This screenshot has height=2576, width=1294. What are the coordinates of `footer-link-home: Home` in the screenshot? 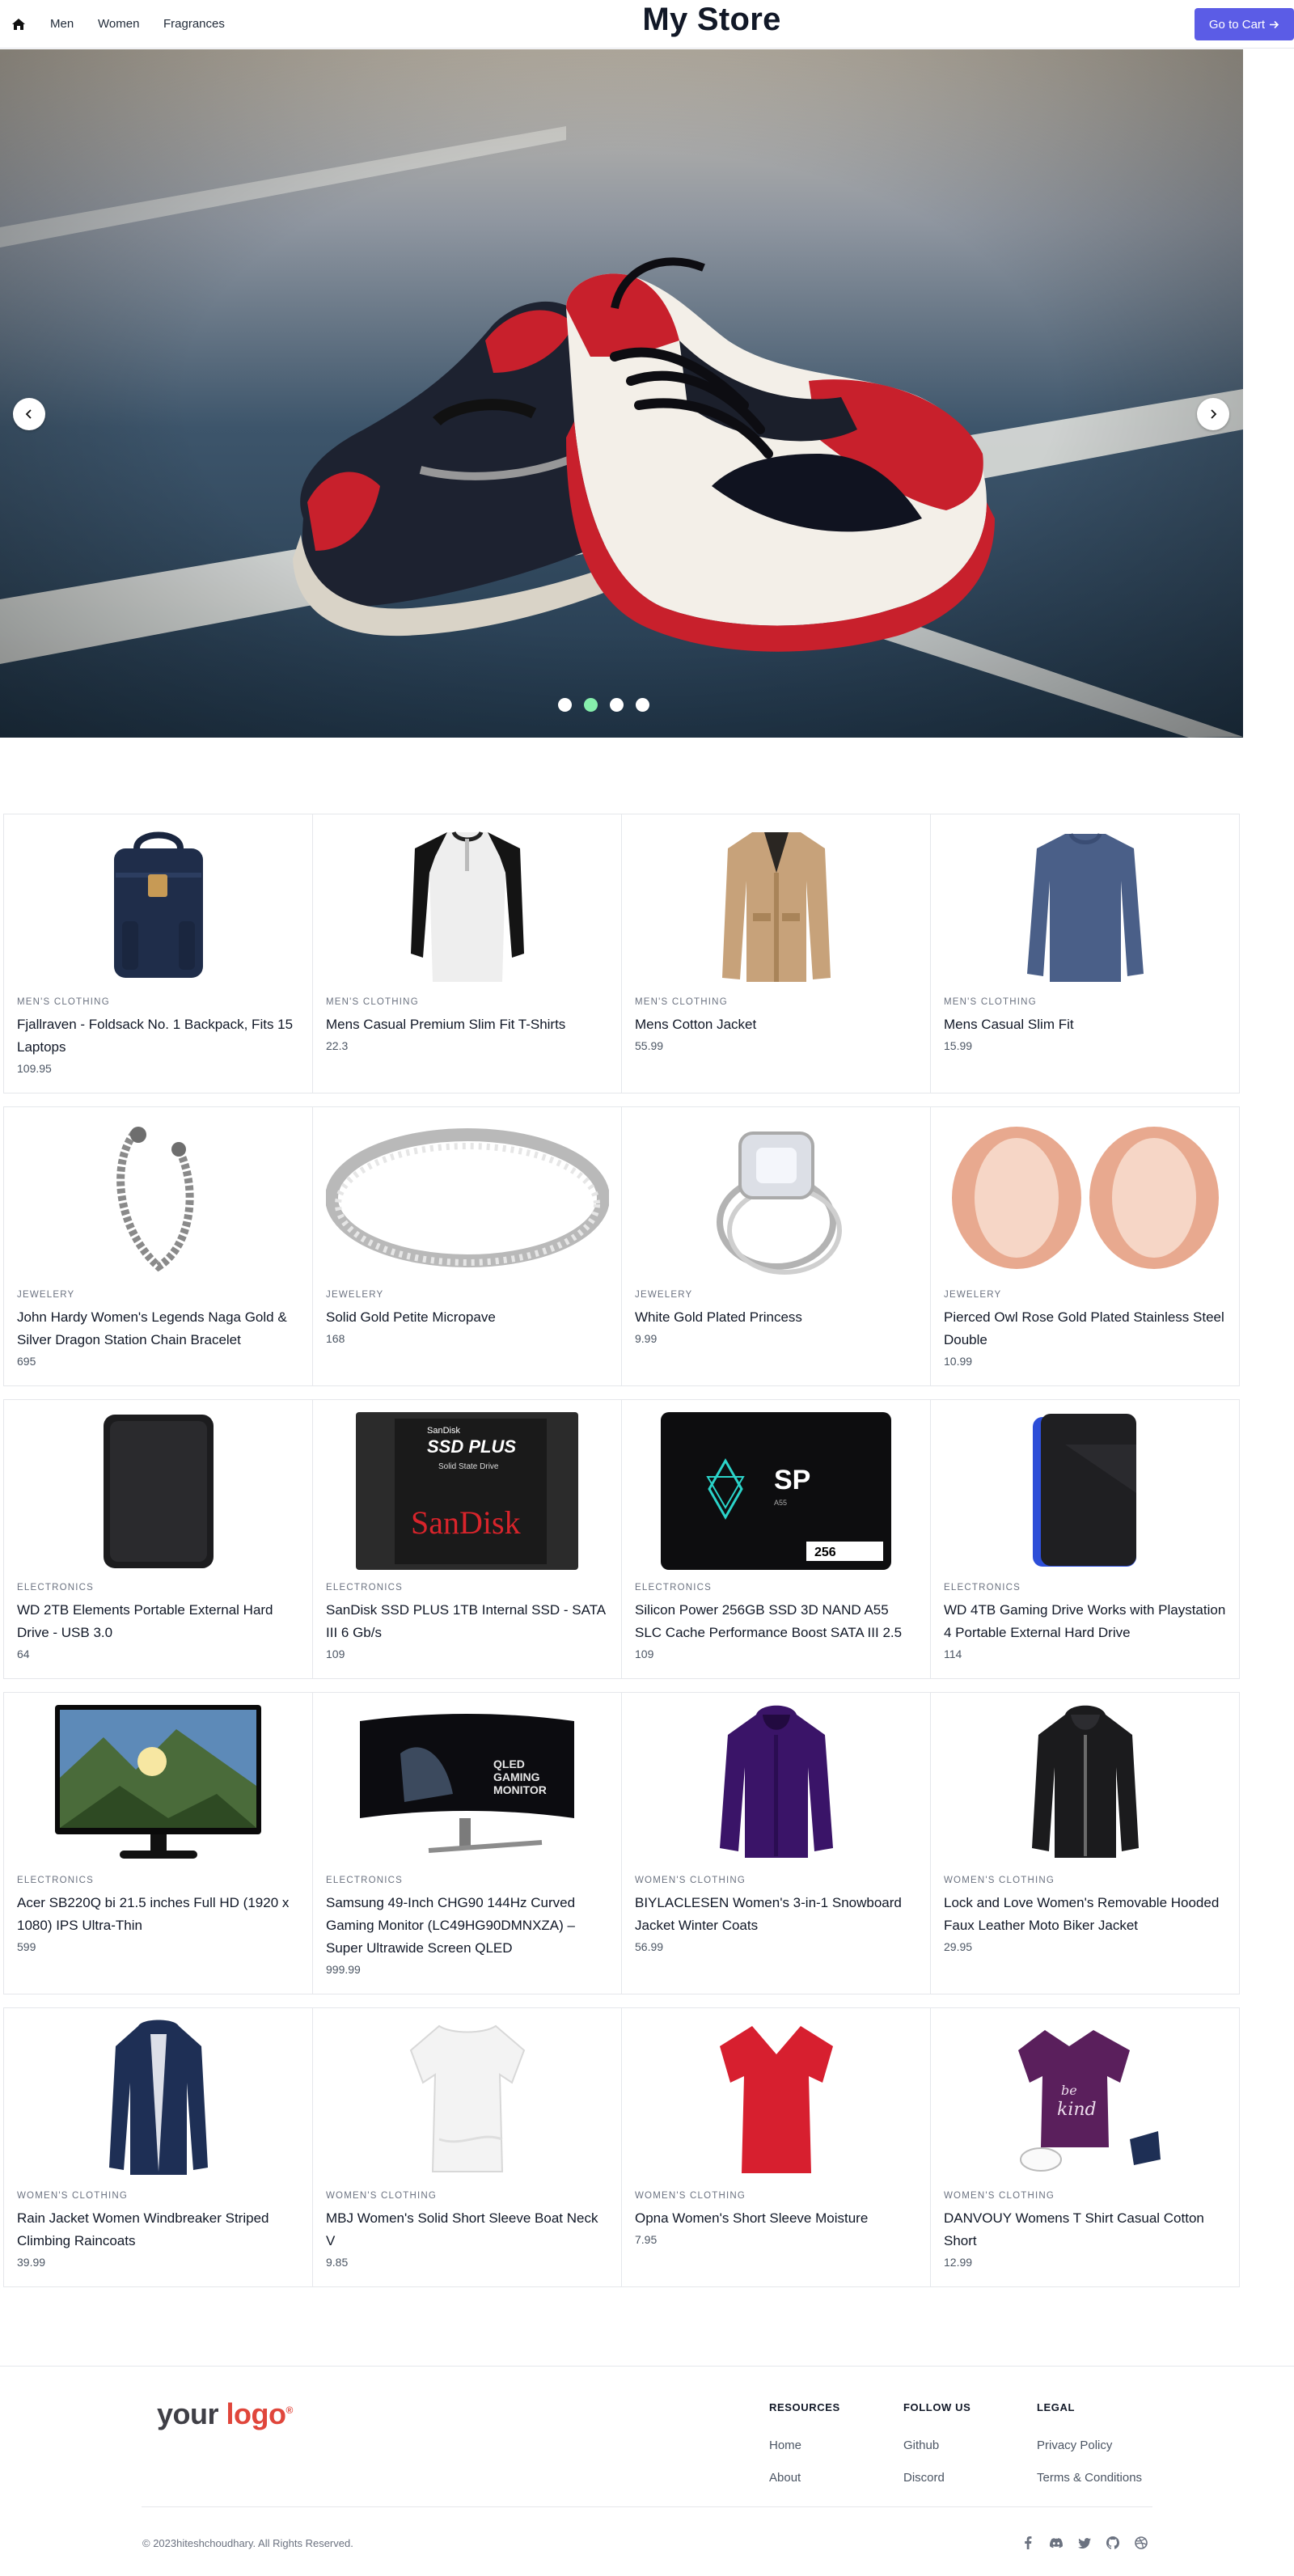 It's located at (785, 2445).